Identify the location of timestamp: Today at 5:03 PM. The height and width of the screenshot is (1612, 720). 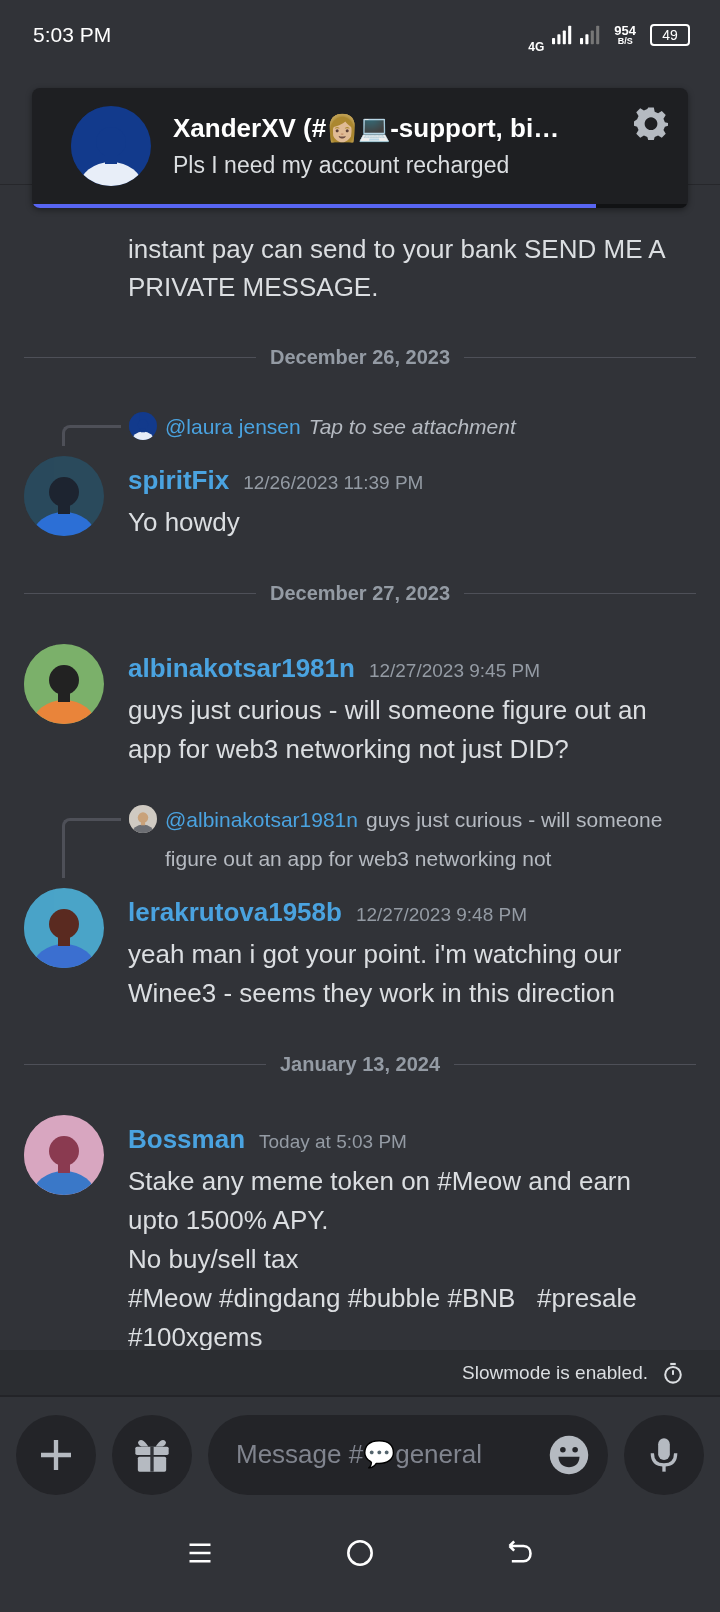
(333, 1142).